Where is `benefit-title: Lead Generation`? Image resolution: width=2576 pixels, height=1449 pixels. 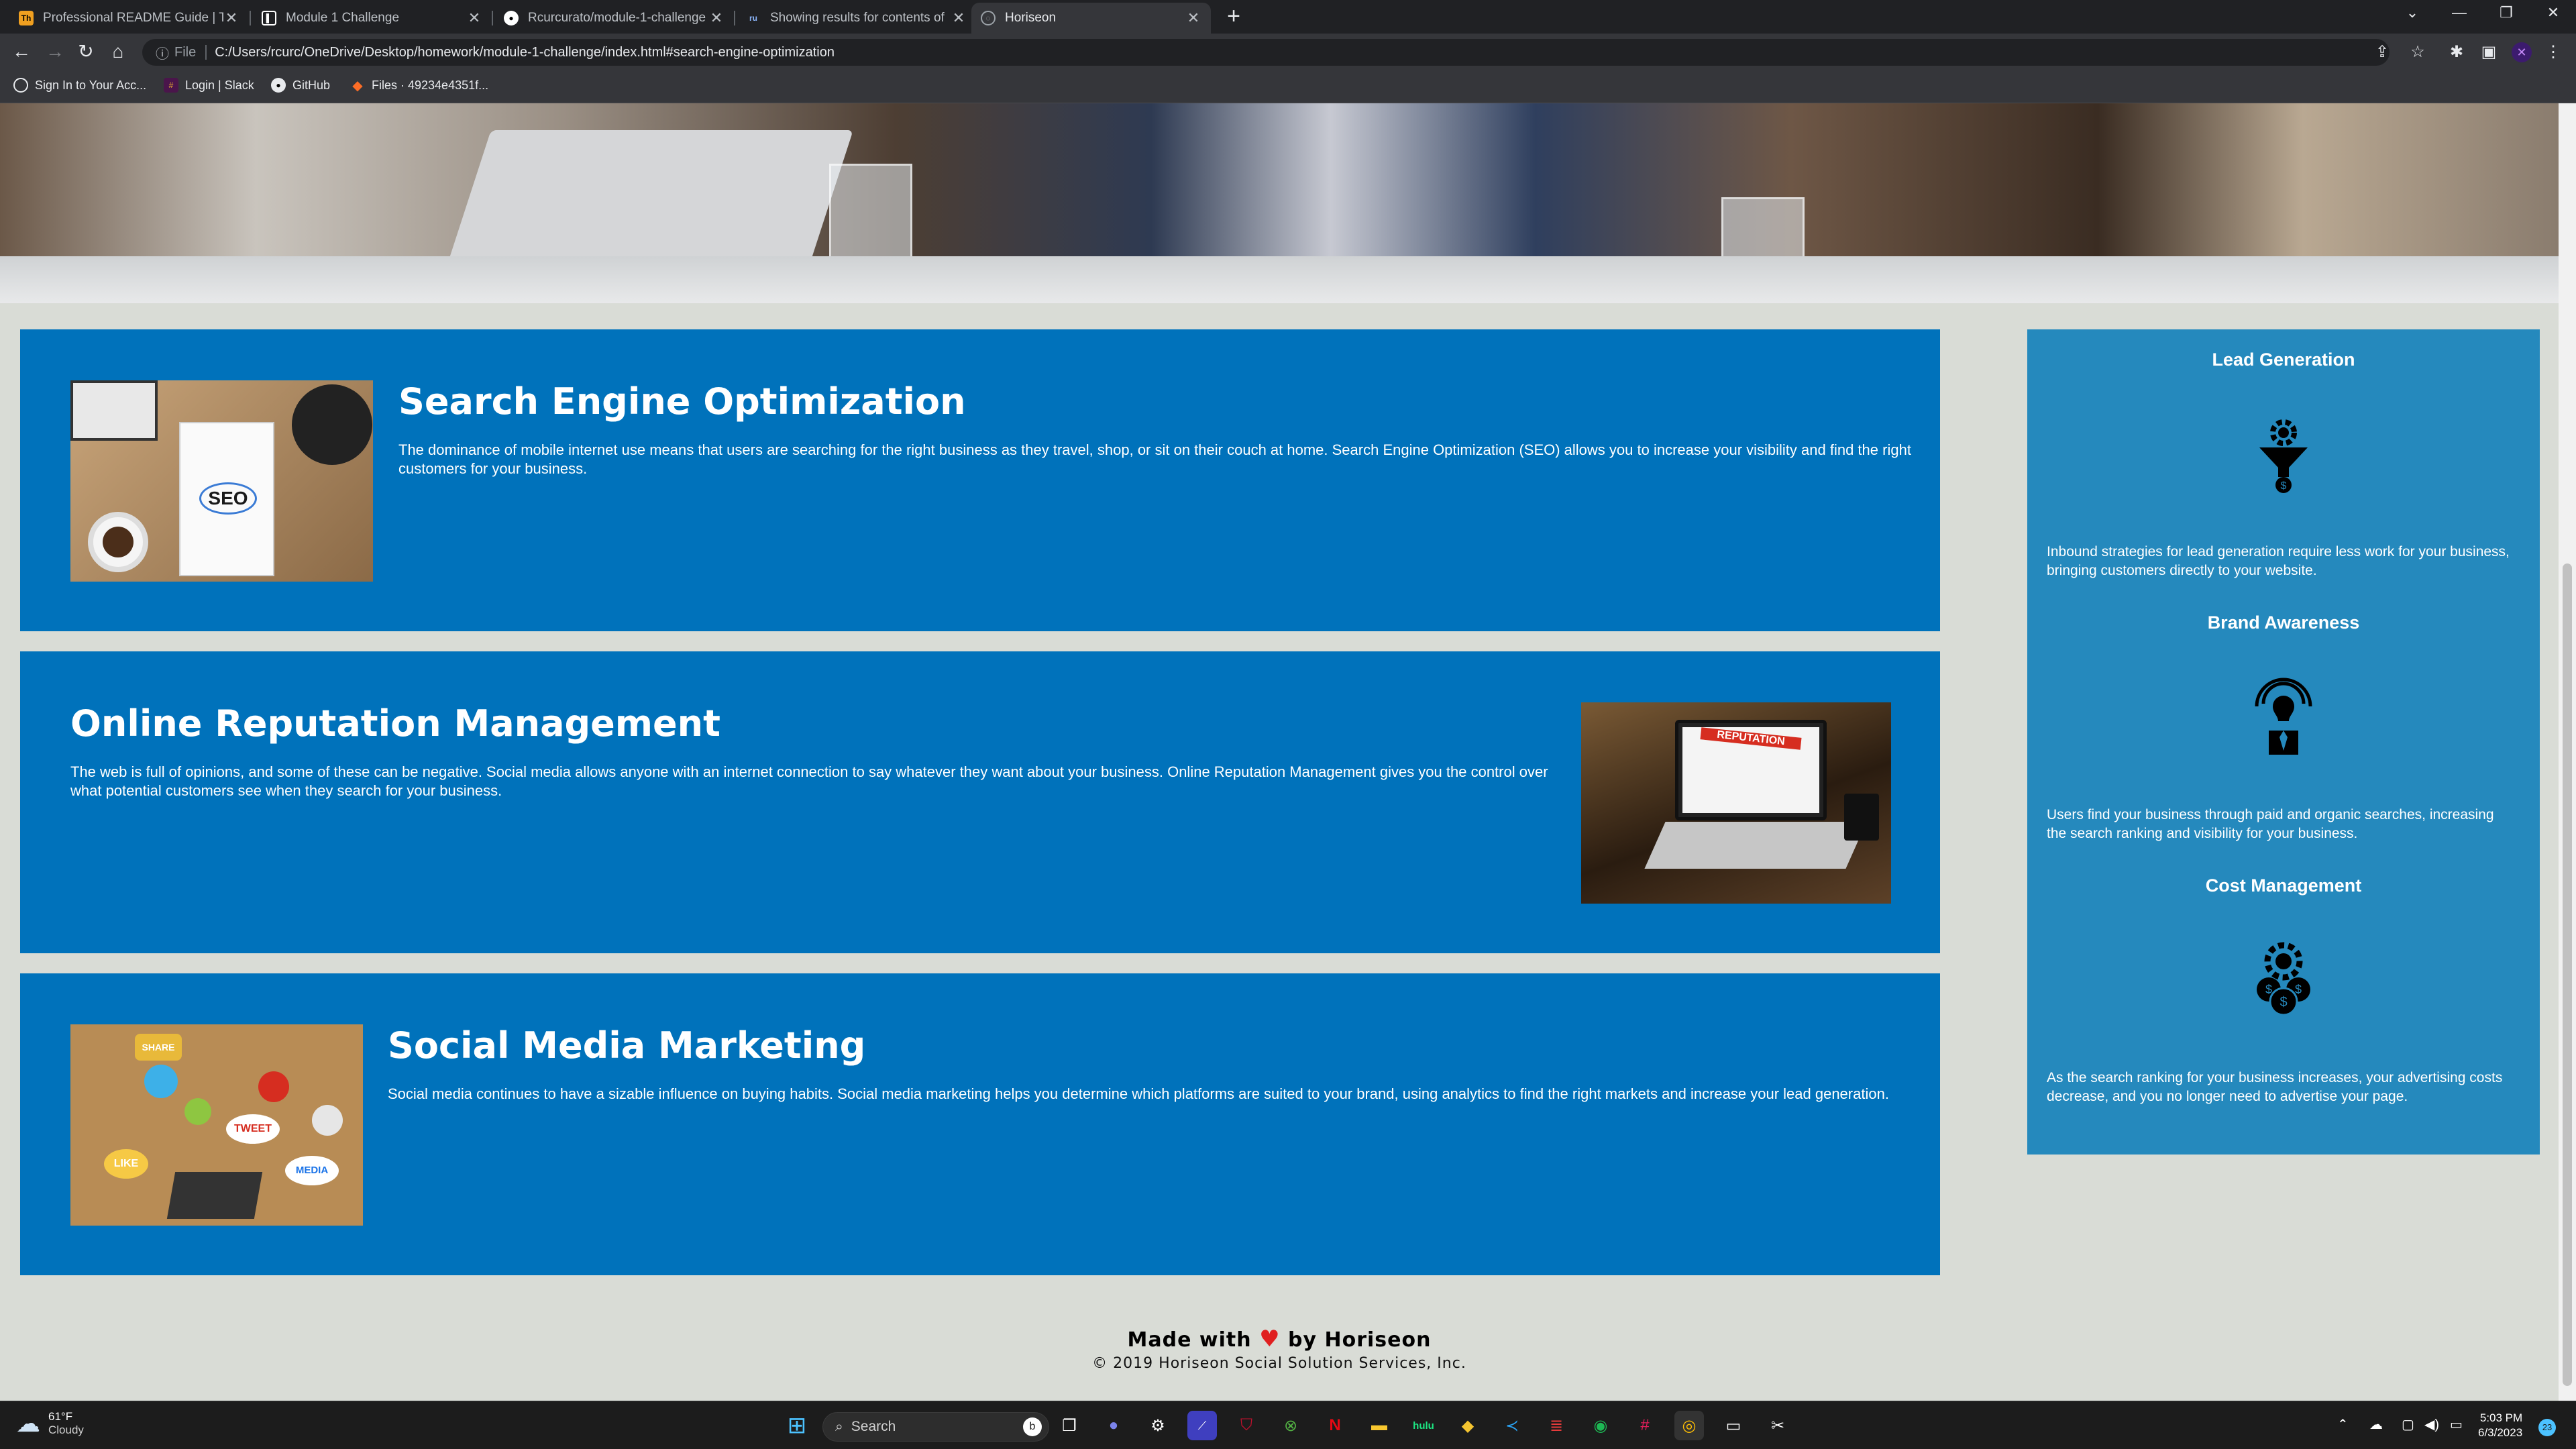 benefit-title: Lead Generation is located at coordinates (2283, 360).